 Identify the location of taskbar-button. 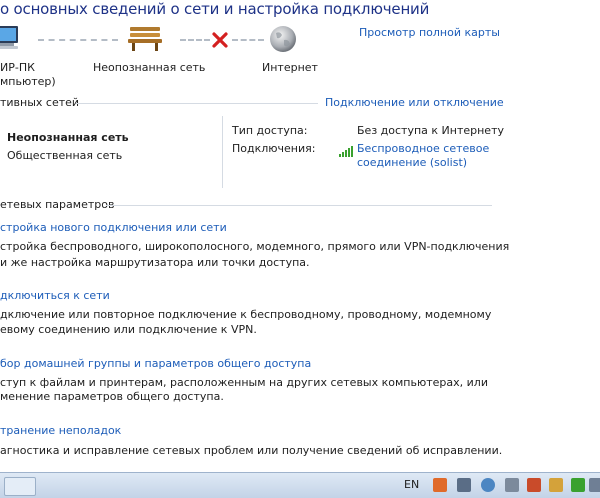
(20, 486).